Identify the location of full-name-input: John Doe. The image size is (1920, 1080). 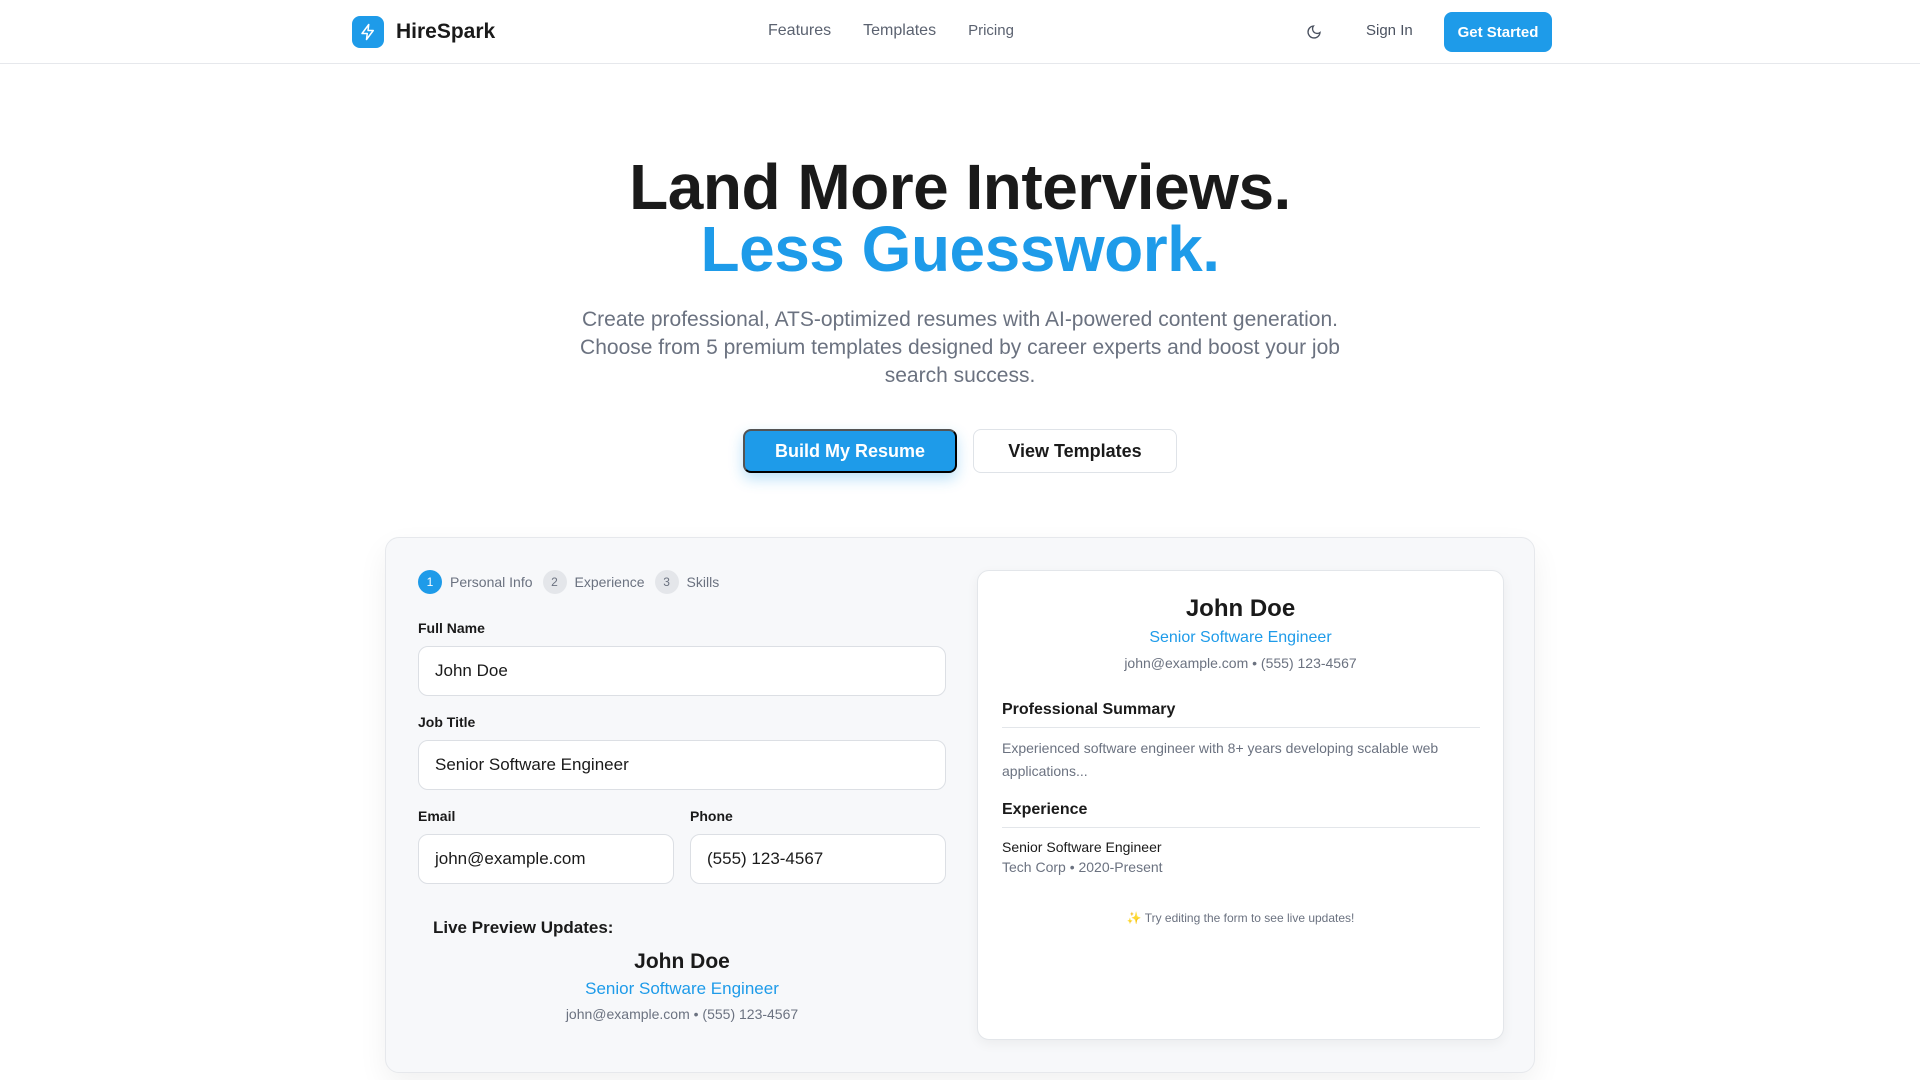
(682, 671).